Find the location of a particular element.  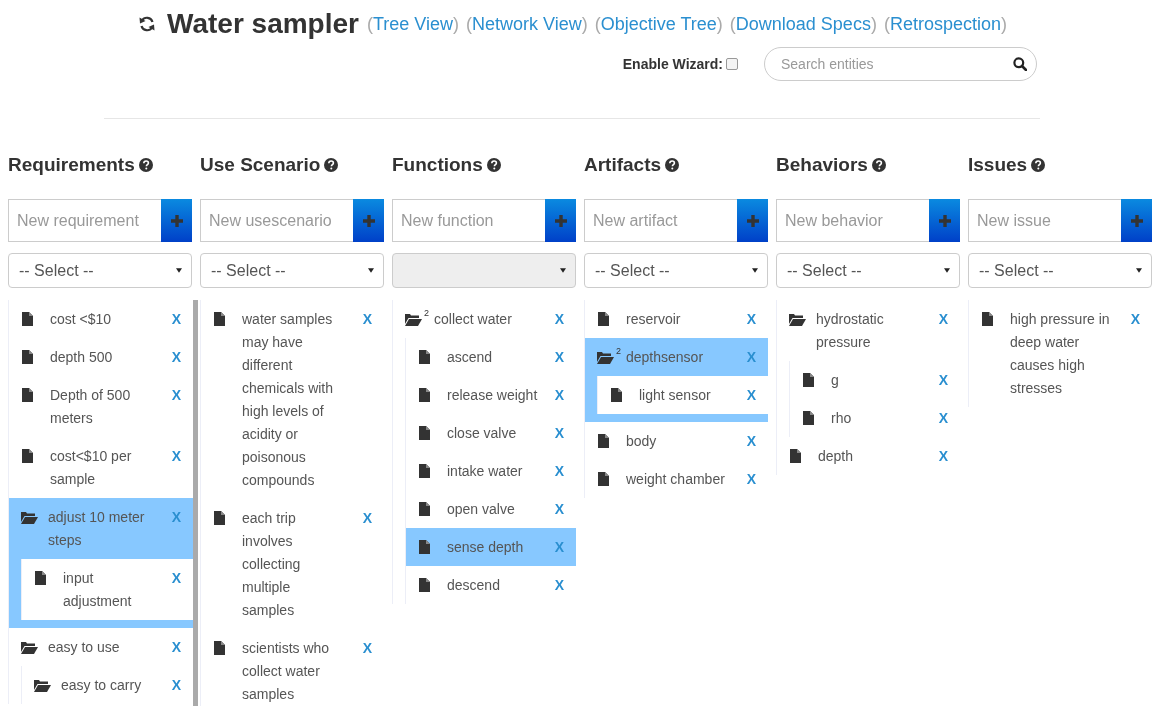

new-item-field: New function is located at coordinates (468, 220).